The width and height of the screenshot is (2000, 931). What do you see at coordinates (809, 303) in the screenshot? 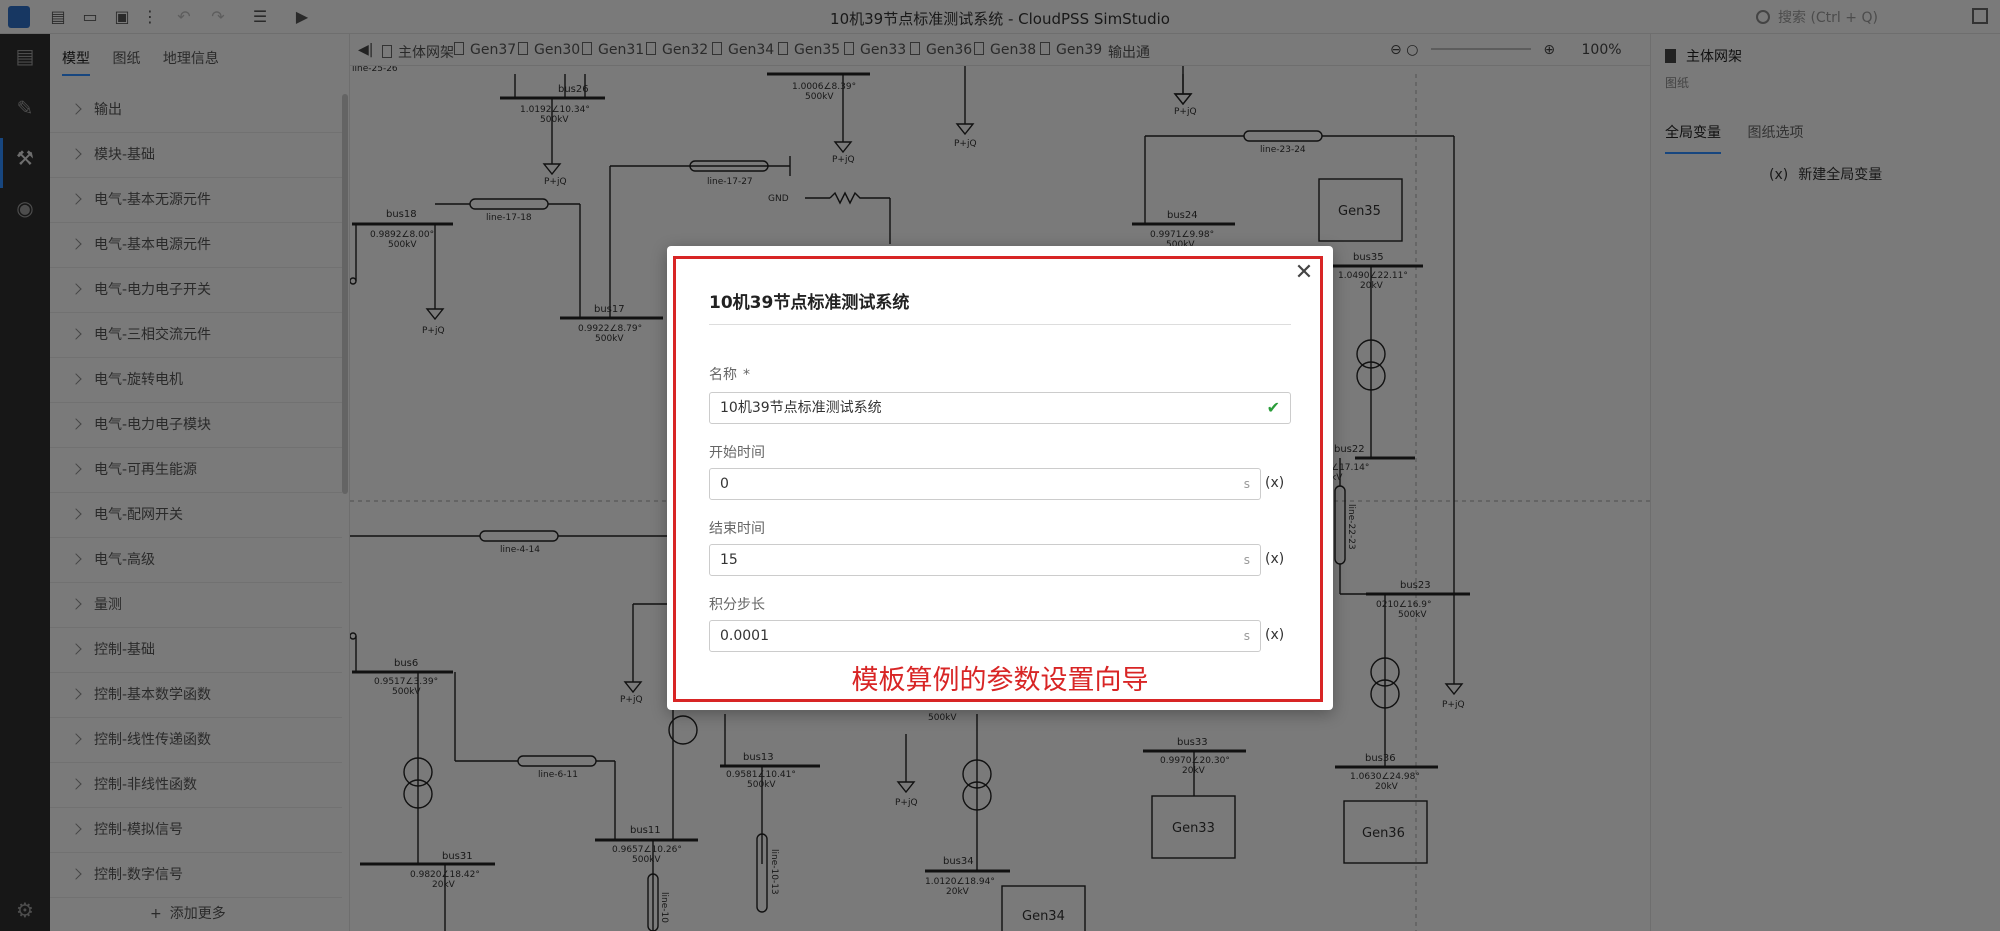
I see `dialog-title: 10机39节点标准测试系统` at bounding box center [809, 303].